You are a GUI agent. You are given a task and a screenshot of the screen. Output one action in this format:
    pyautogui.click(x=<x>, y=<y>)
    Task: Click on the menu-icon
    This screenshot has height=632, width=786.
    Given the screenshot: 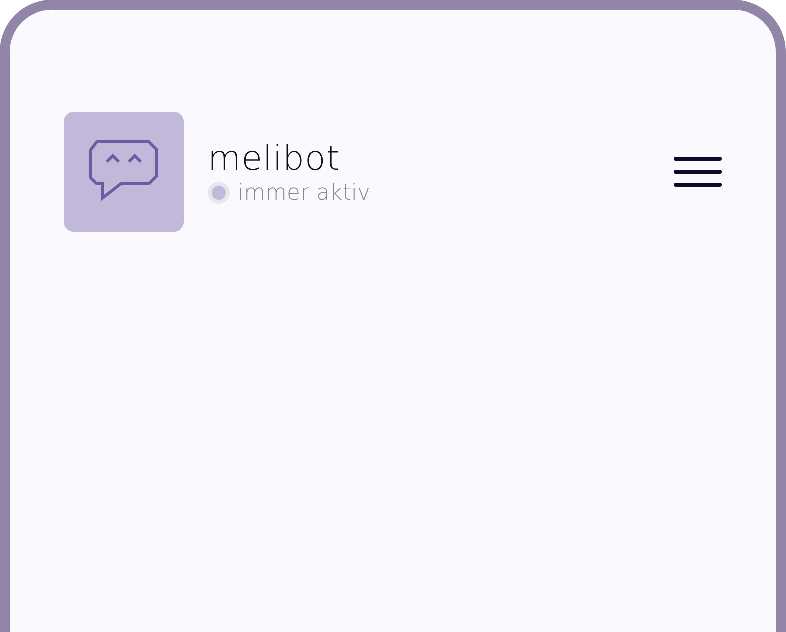 What is the action you would take?
    pyautogui.click(x=698, y=172)
    